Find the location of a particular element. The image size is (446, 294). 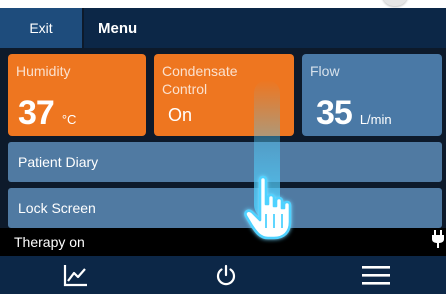

exit-button: Exit is located at coordinates (41, 28).